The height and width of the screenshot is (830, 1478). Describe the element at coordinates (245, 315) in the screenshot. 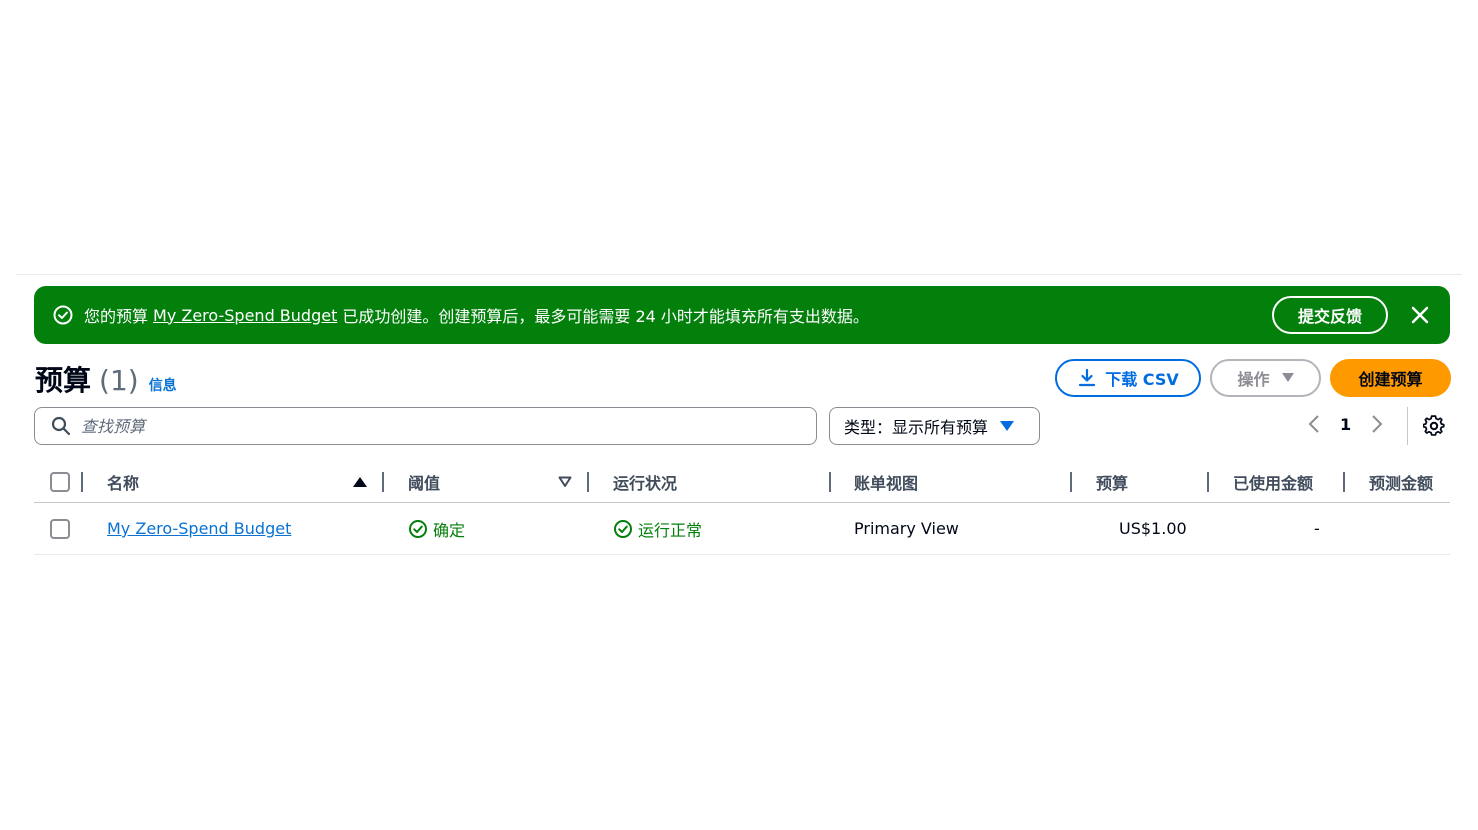

I see `flash-budget-link: My Zero-Spend Budget` at that location.